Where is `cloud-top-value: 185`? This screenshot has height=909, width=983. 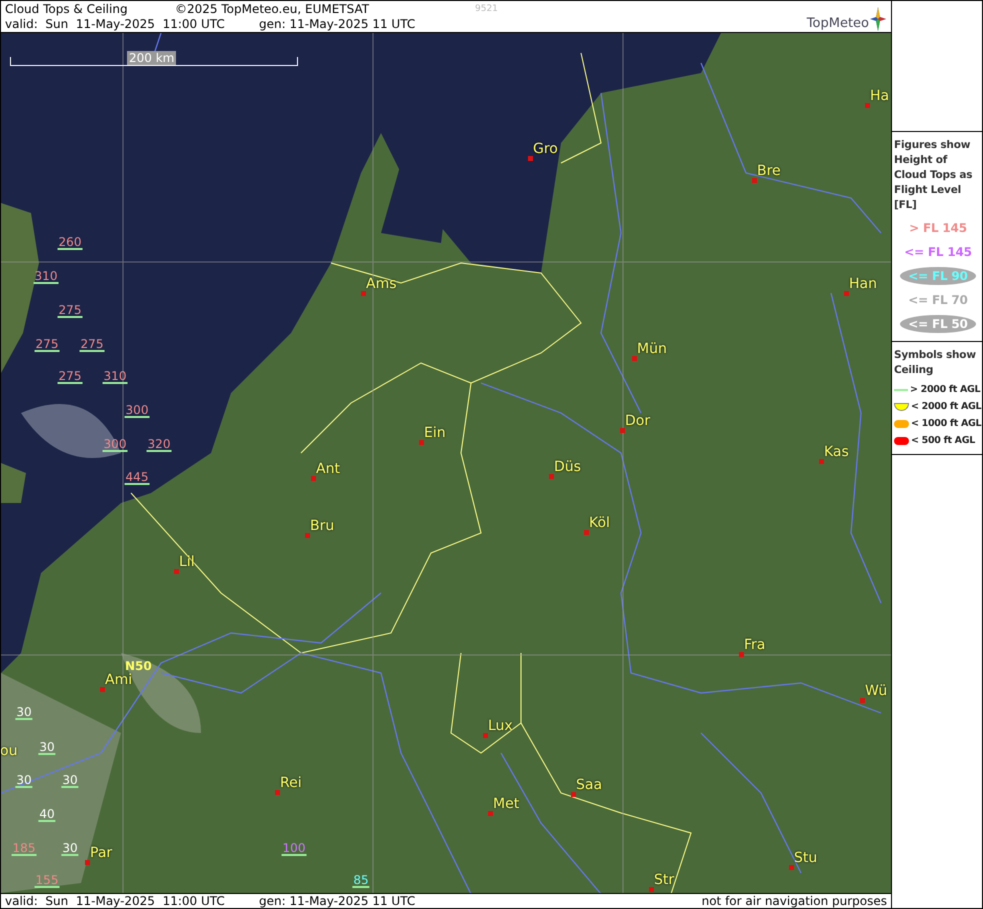
cloud-top-value: 185 is located at coordinates (24, 849).